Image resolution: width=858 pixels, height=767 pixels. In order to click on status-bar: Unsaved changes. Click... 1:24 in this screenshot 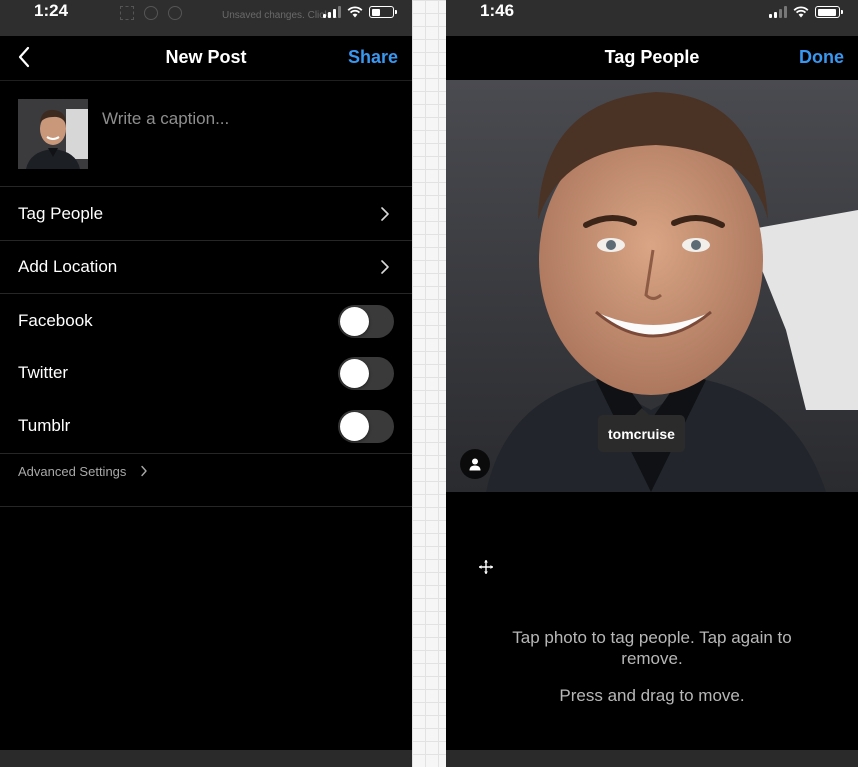, I will do `click(206, 18)`.